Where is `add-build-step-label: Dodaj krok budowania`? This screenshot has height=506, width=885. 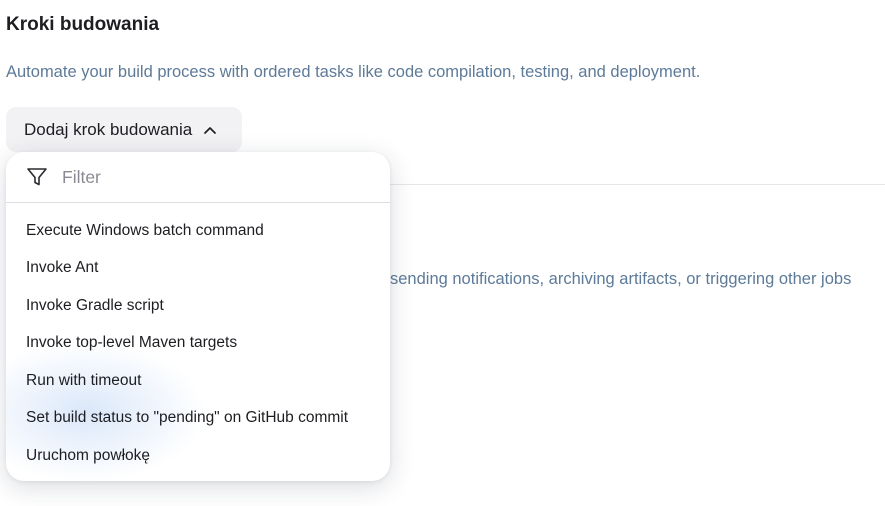
add-build-step-label: Dodaj krok budowania is located at coordinates (108, 129).